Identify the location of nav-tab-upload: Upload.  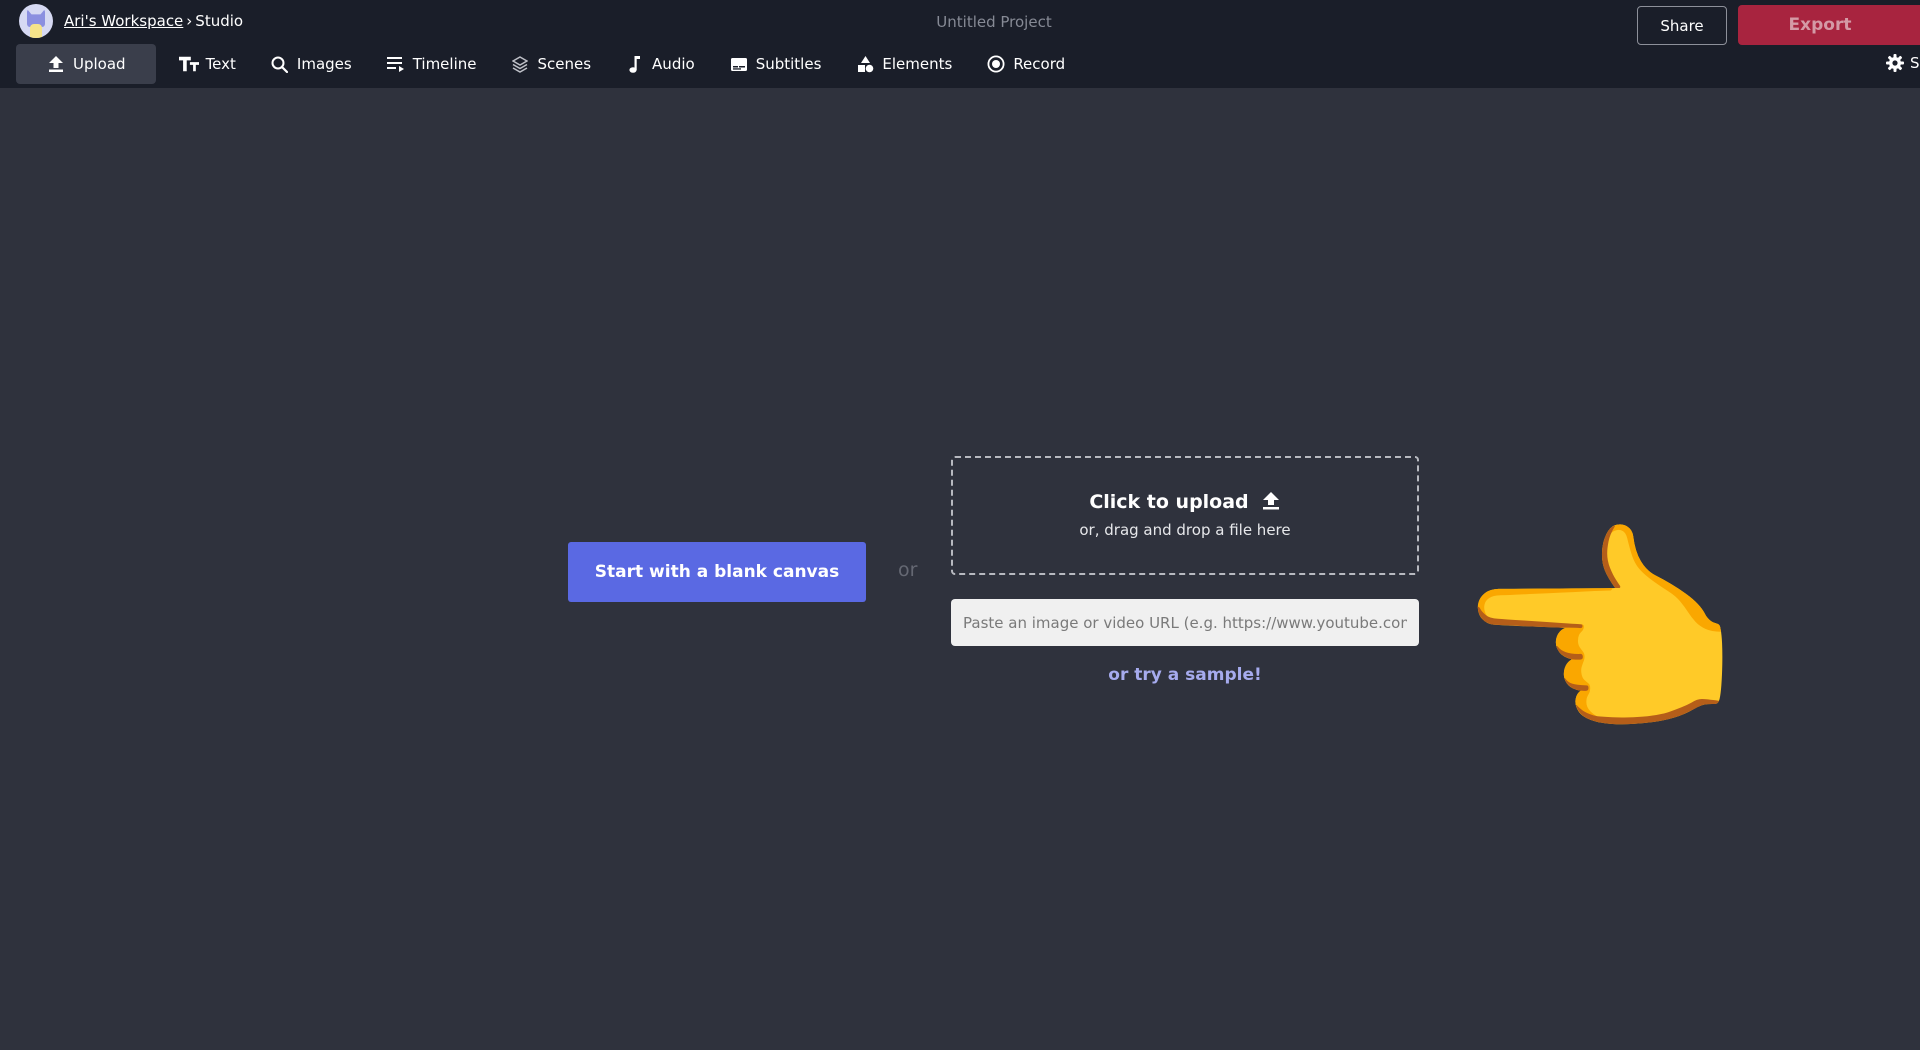
(86, 64).